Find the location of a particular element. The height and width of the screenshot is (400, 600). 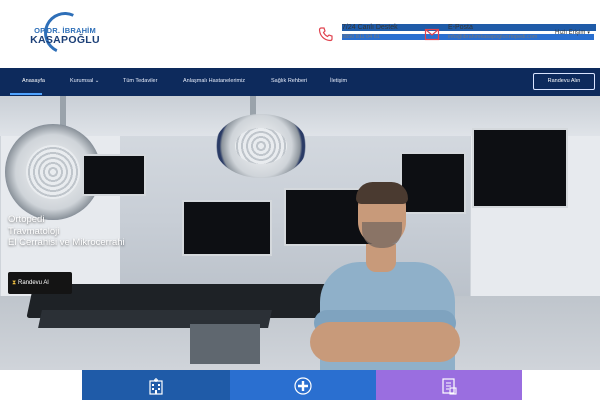

feature-tiles is located at coordinates (302, 385).